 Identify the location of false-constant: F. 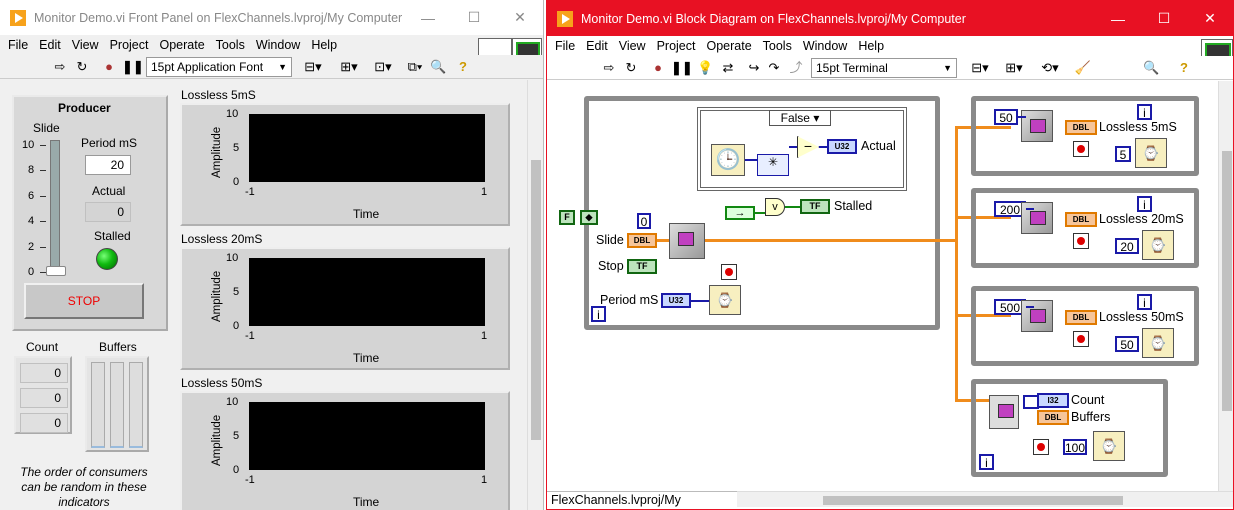
(567, 217).